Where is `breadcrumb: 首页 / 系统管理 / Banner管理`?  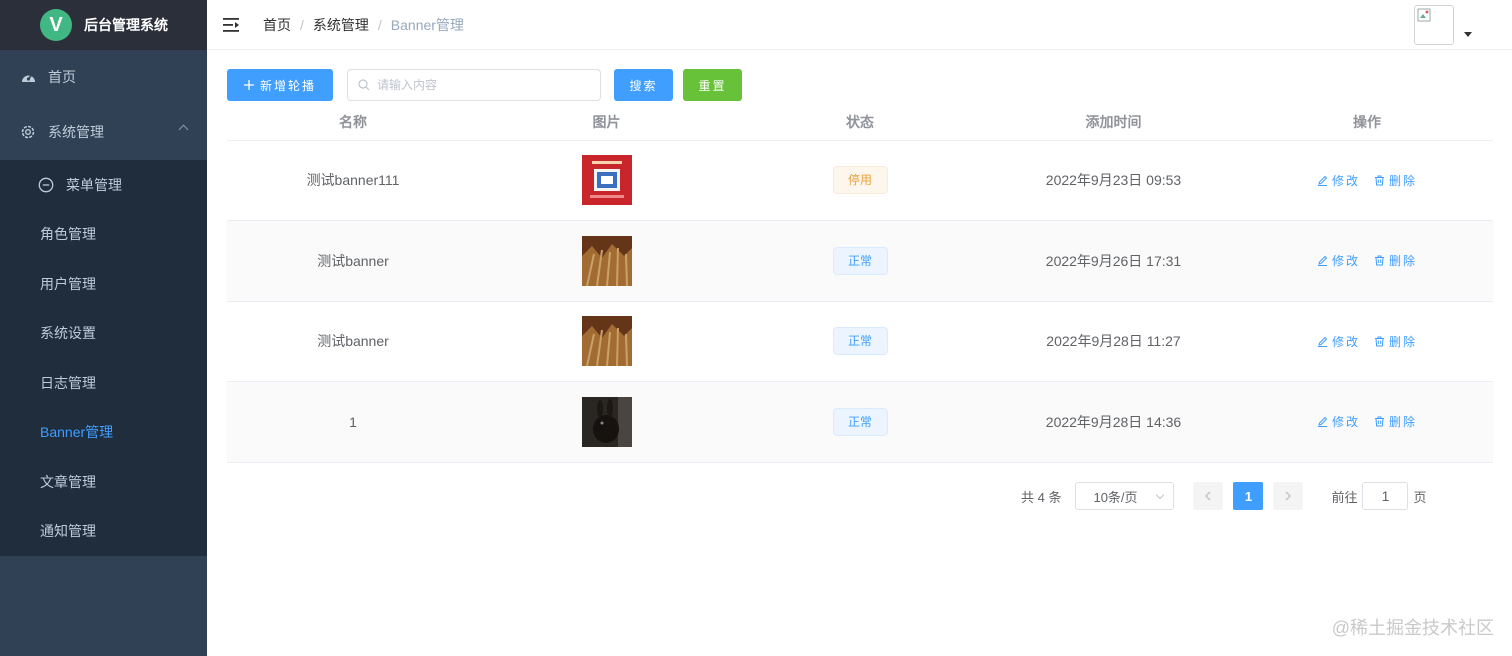 breadcrumb: 首页 / 系统管理 / Banner管理 is located at coordinates (363, 25).